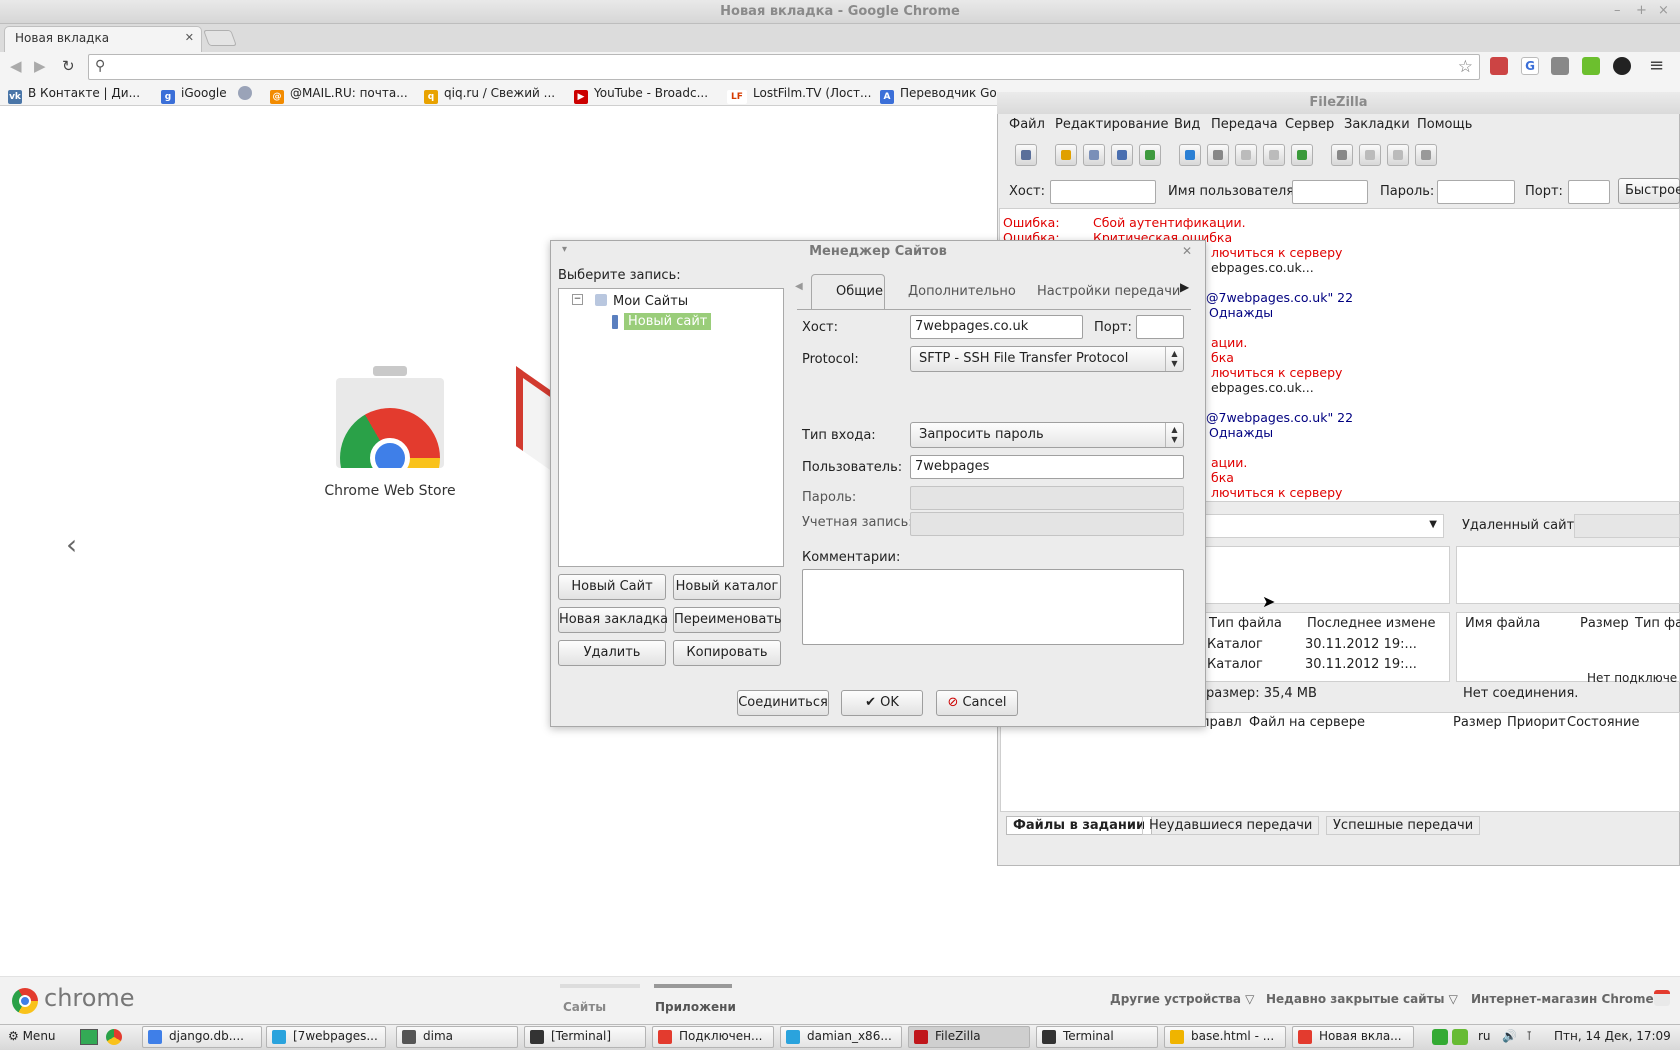 The height and width of the screenshot is (1050, 1680). What do you see at coordinates (1094, 155) in the screenshot?
I see `local-tree-icon` at bounding box center [1094, 155].